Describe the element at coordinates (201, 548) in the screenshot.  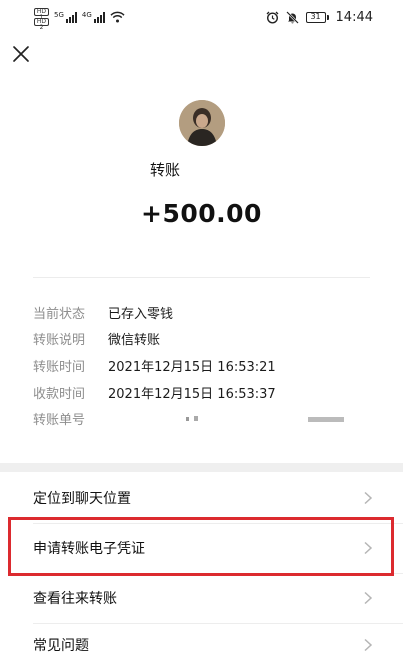
I see `menu-item-apply-e-voucher: 申请转账电子凭证` at that location.